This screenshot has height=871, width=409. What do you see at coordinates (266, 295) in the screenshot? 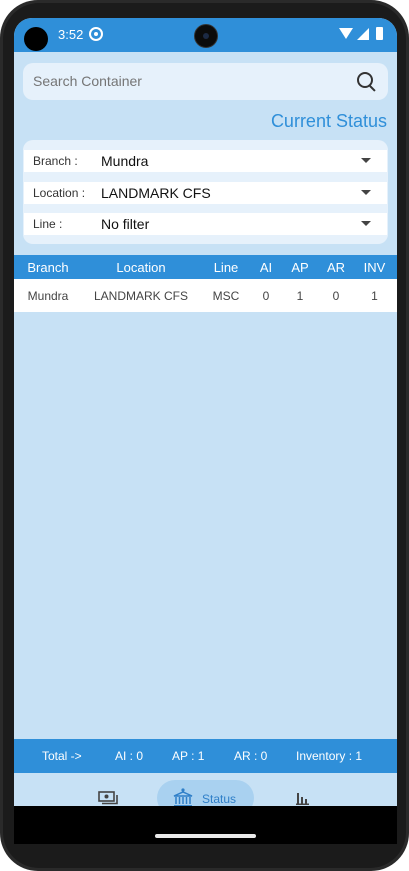
I see `cell-ai: 0` at bounding box center [266, 295].